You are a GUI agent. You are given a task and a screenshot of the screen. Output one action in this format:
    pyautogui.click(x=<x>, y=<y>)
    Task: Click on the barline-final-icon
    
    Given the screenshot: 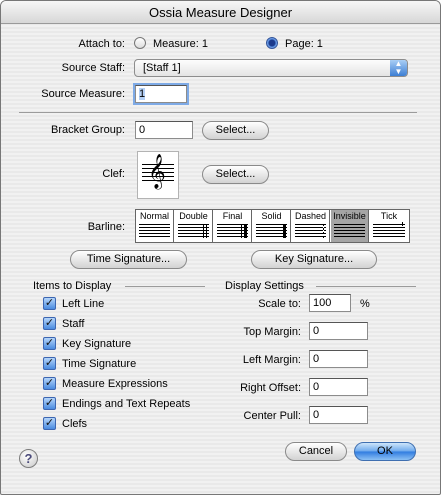 What is the action you would take?
    pyautogui.click(x=232, y=231)
    